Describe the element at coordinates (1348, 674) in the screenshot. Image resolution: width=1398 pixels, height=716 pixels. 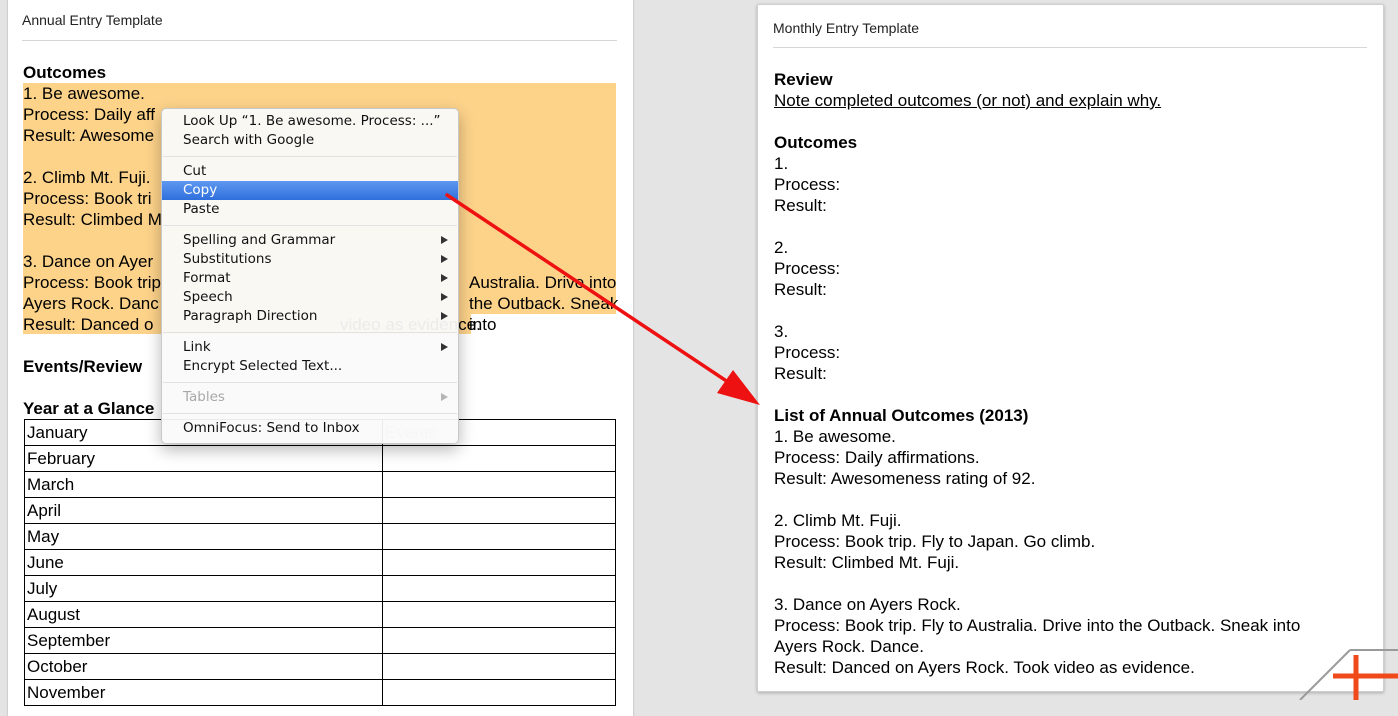
I see `corner-logo-icon` at that location.